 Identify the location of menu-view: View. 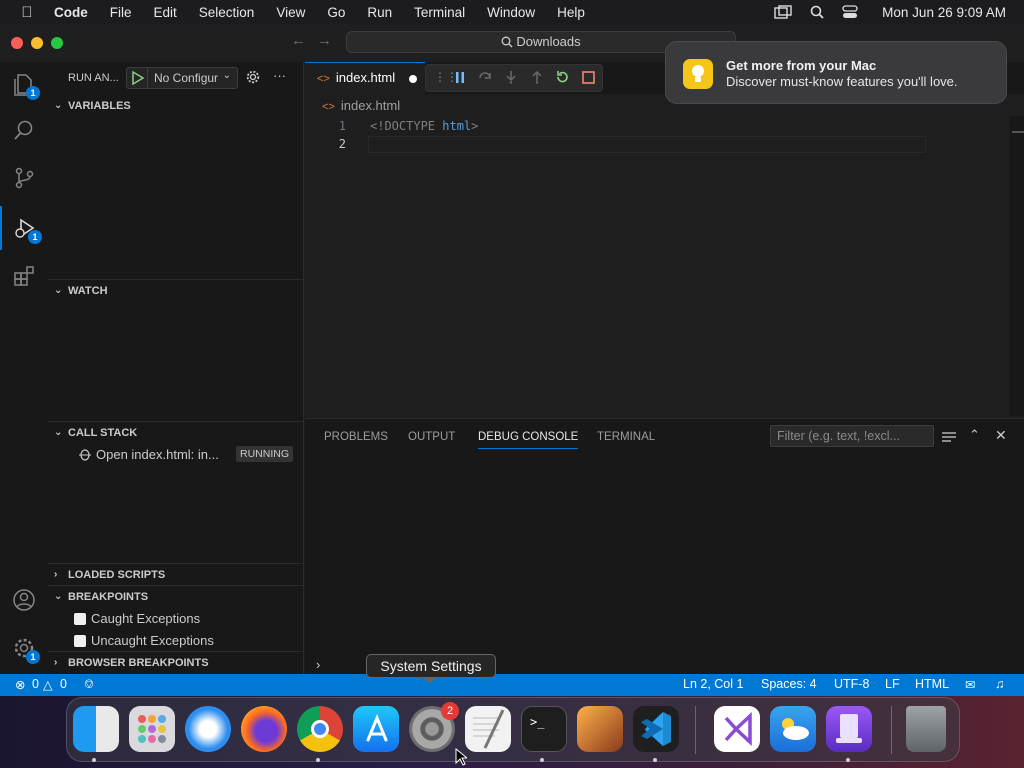
(290, 12).